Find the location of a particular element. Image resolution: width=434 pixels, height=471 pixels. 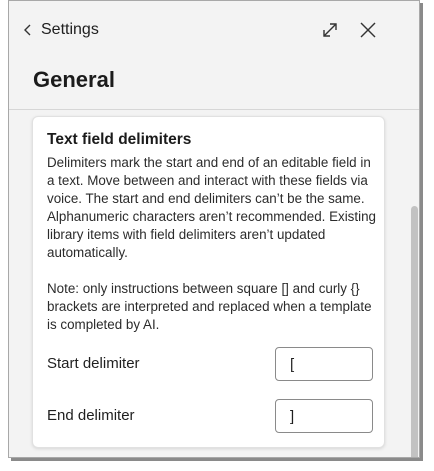

close-button is located at coordinates (368, 30).